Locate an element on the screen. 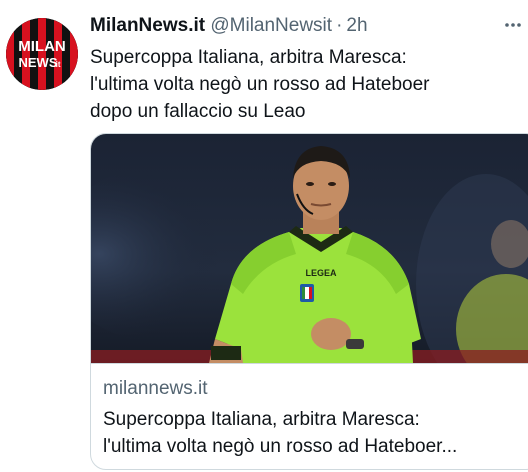  avatar: MILAN NEWS .it is located at coordinates (42, 54).